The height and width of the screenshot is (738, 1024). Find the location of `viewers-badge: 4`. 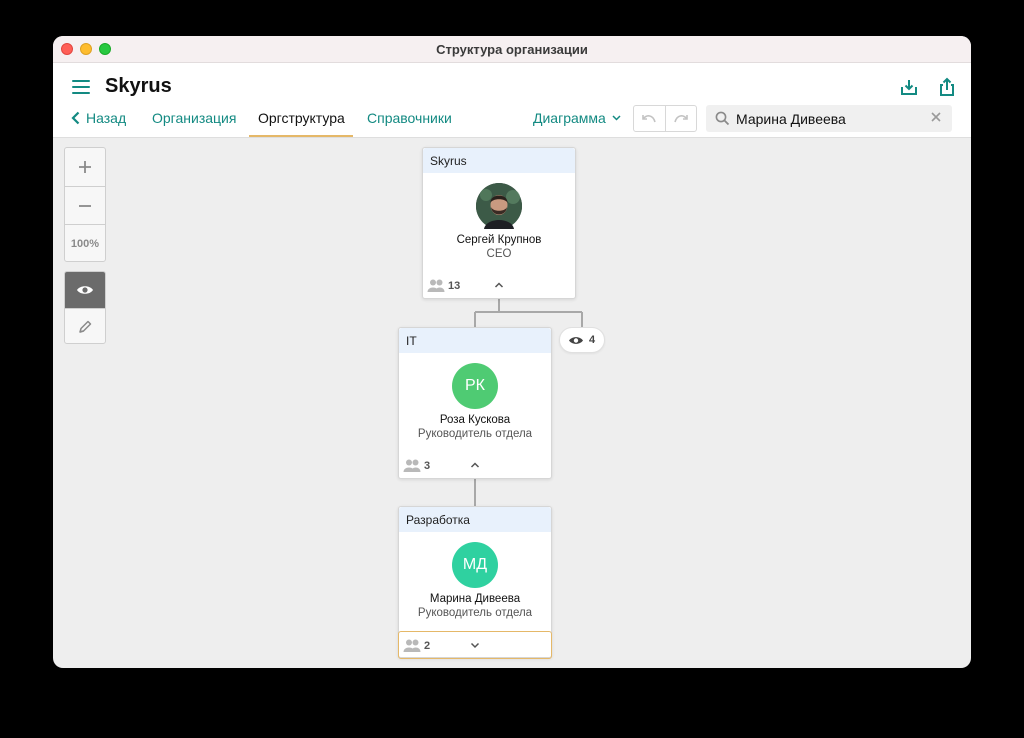

viewers-badge: 4 is located at coordinates (582, 340).